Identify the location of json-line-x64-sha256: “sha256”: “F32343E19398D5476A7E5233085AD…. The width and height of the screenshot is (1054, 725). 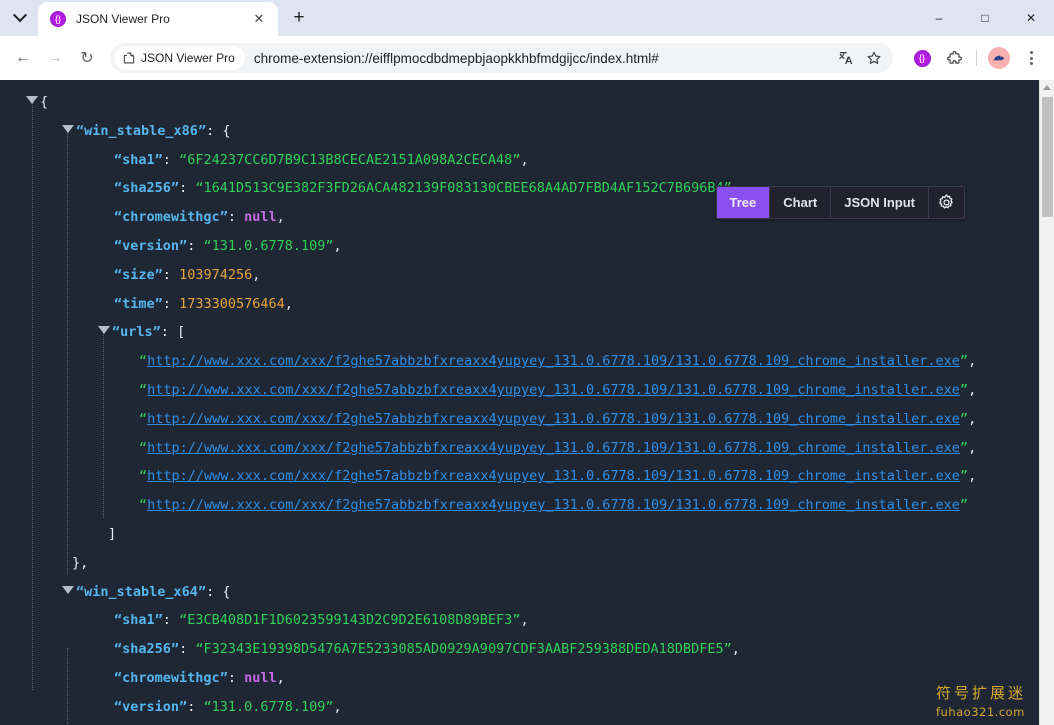
(427, 649).